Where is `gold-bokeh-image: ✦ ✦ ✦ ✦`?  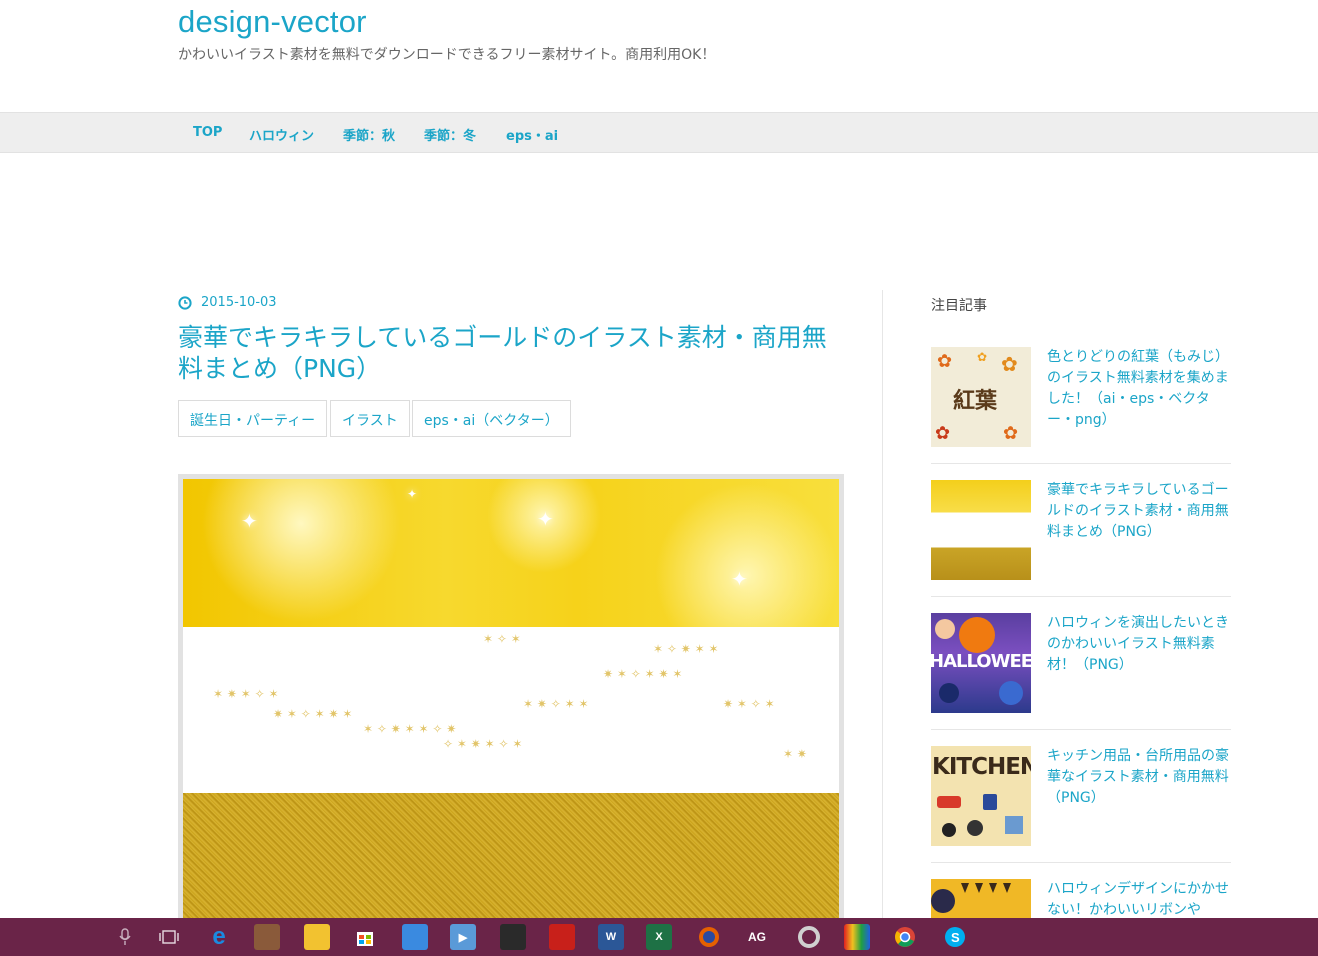
gold-bokeh-image: ✦ ✦ ✦ ✦ is located at coordinates (511, 553).